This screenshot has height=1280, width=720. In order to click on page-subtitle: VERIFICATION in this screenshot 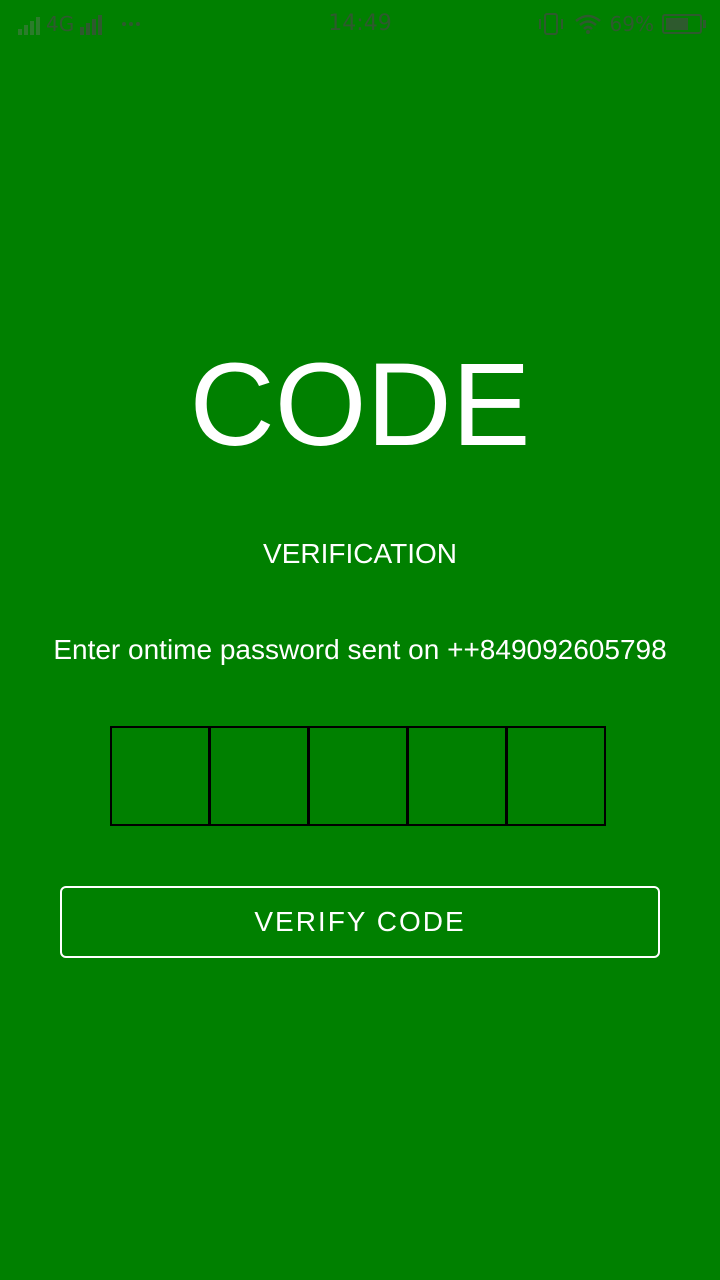, I will do `click(360, 553)`.